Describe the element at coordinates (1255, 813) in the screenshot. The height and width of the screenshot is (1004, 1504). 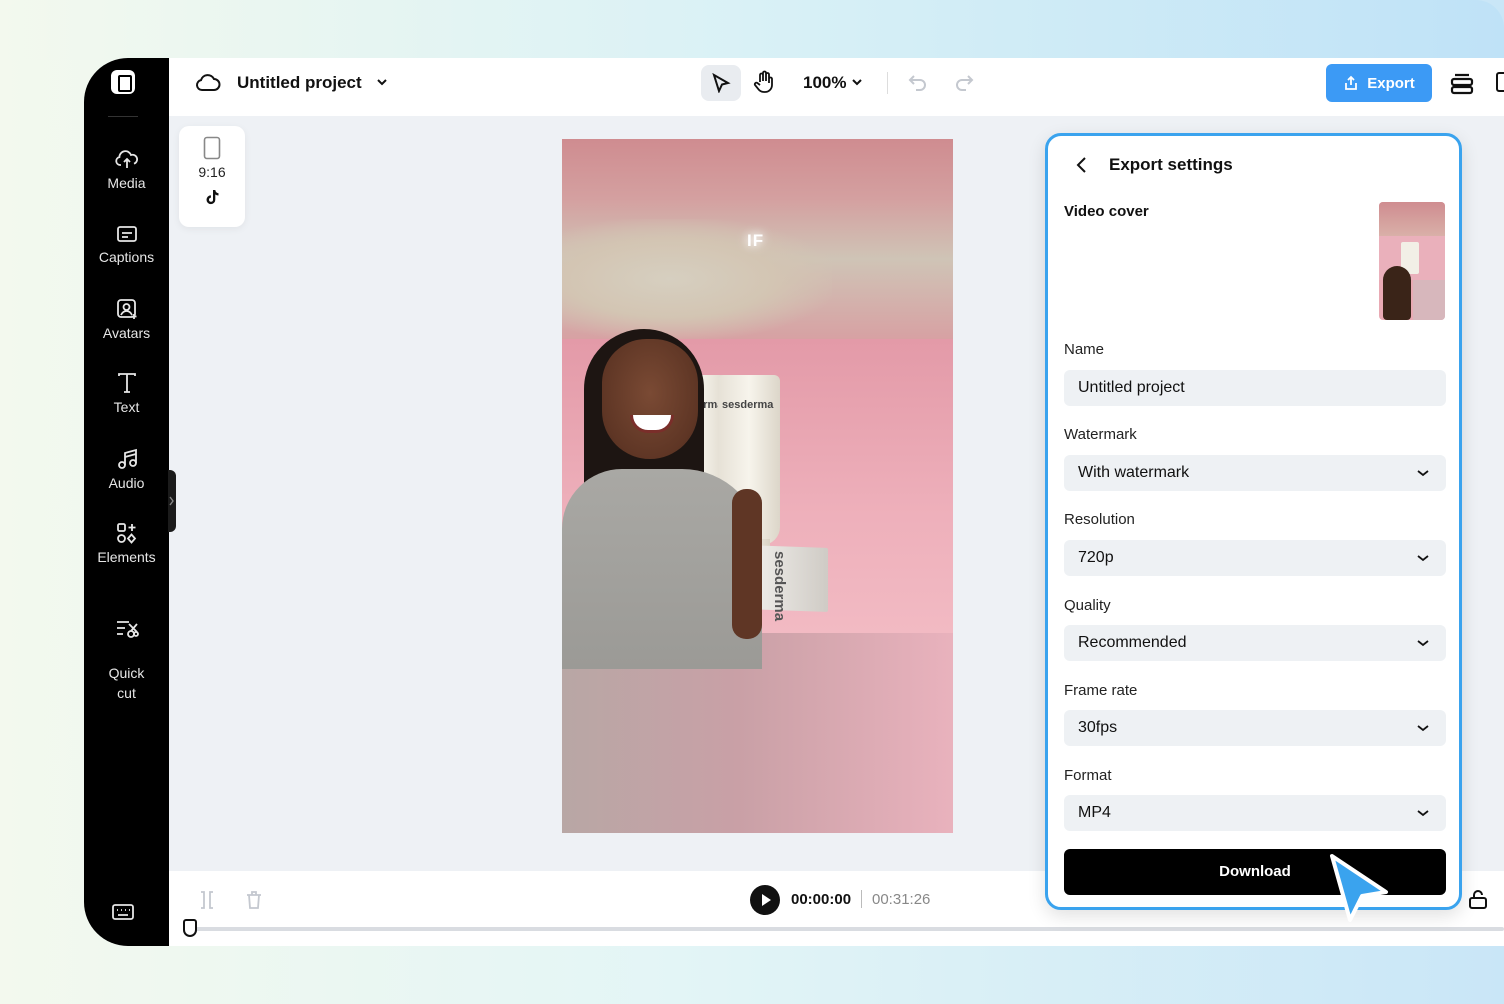
I see `format-select: MP4` at that location.